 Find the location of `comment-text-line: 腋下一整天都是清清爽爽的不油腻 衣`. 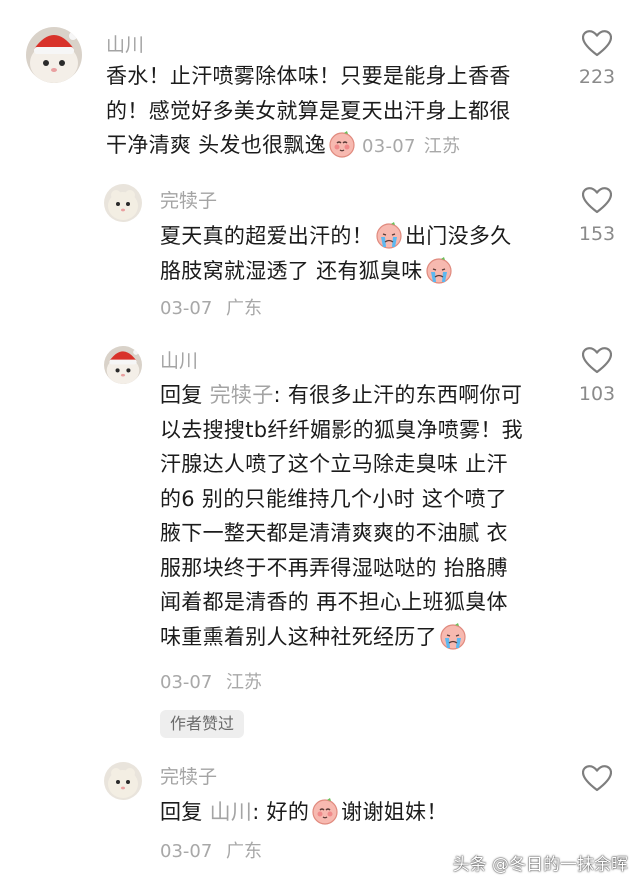

comment-text-line: 腋下一整天都是清清爽爽的不油腻 衣 is located at coordinates (334, 533).